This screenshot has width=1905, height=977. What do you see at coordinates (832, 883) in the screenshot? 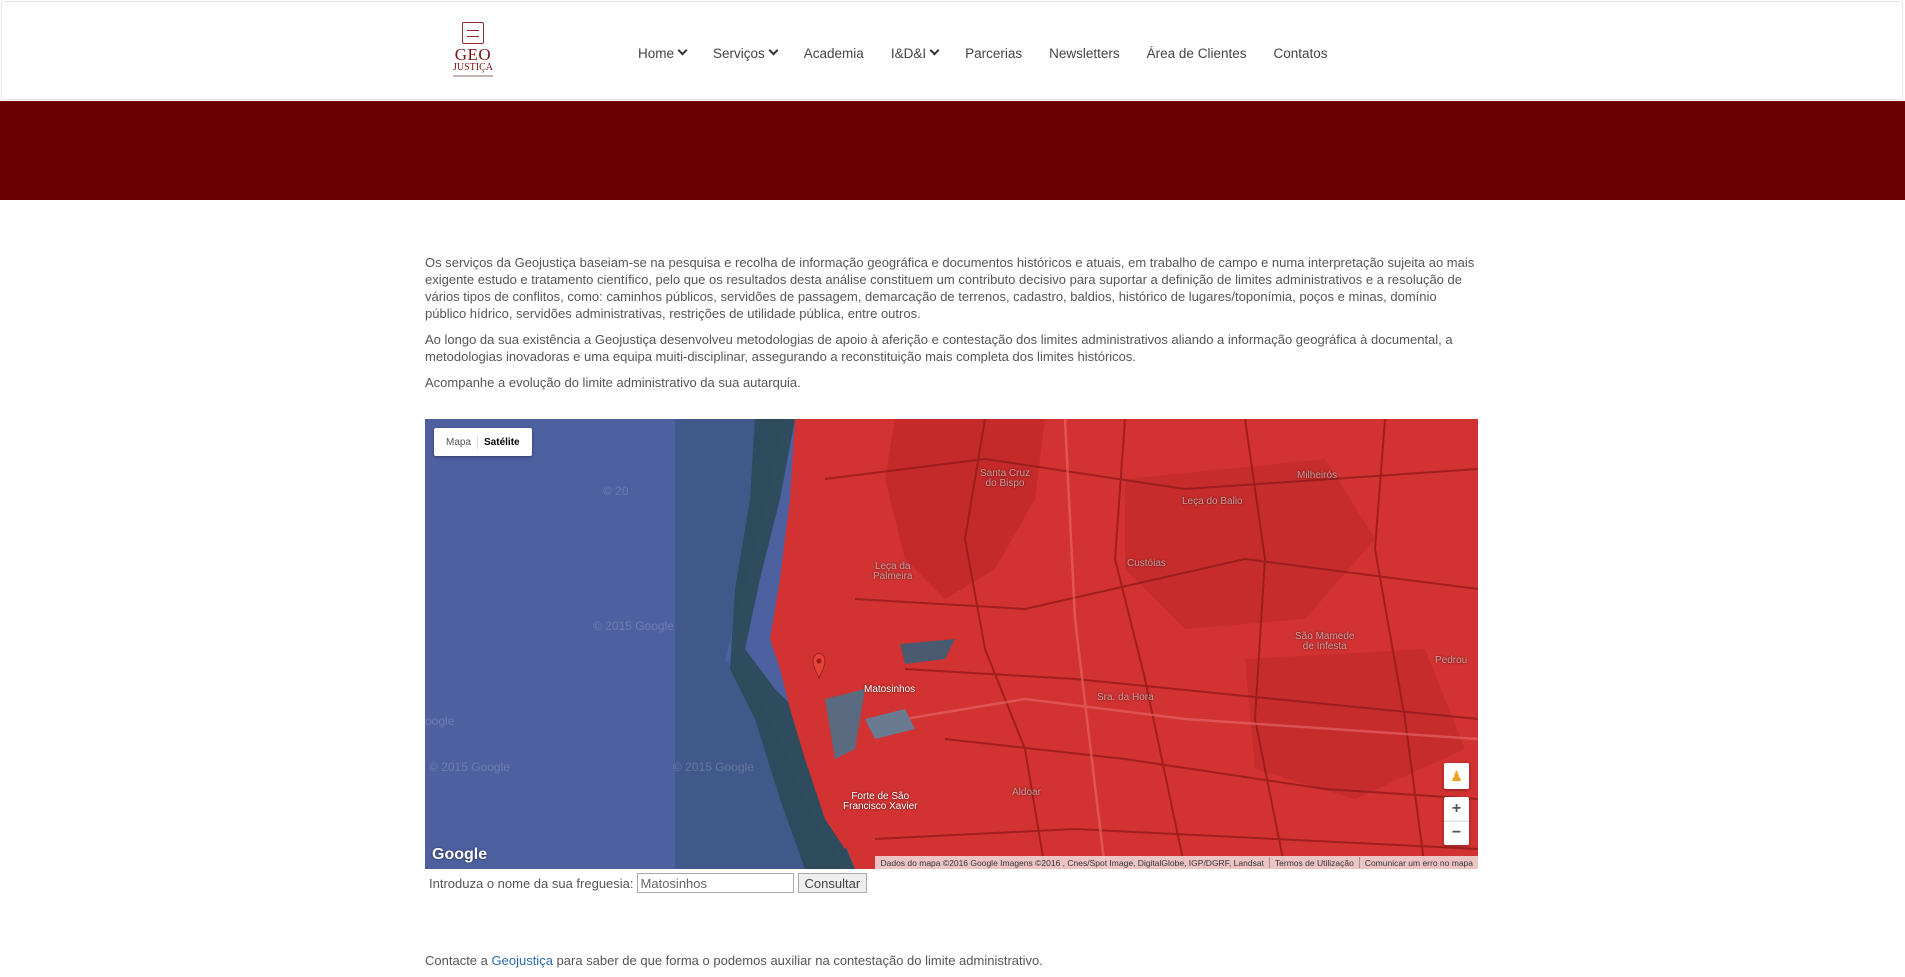
I see `consultar-button: Consultar` at bounding box center [832, 883].